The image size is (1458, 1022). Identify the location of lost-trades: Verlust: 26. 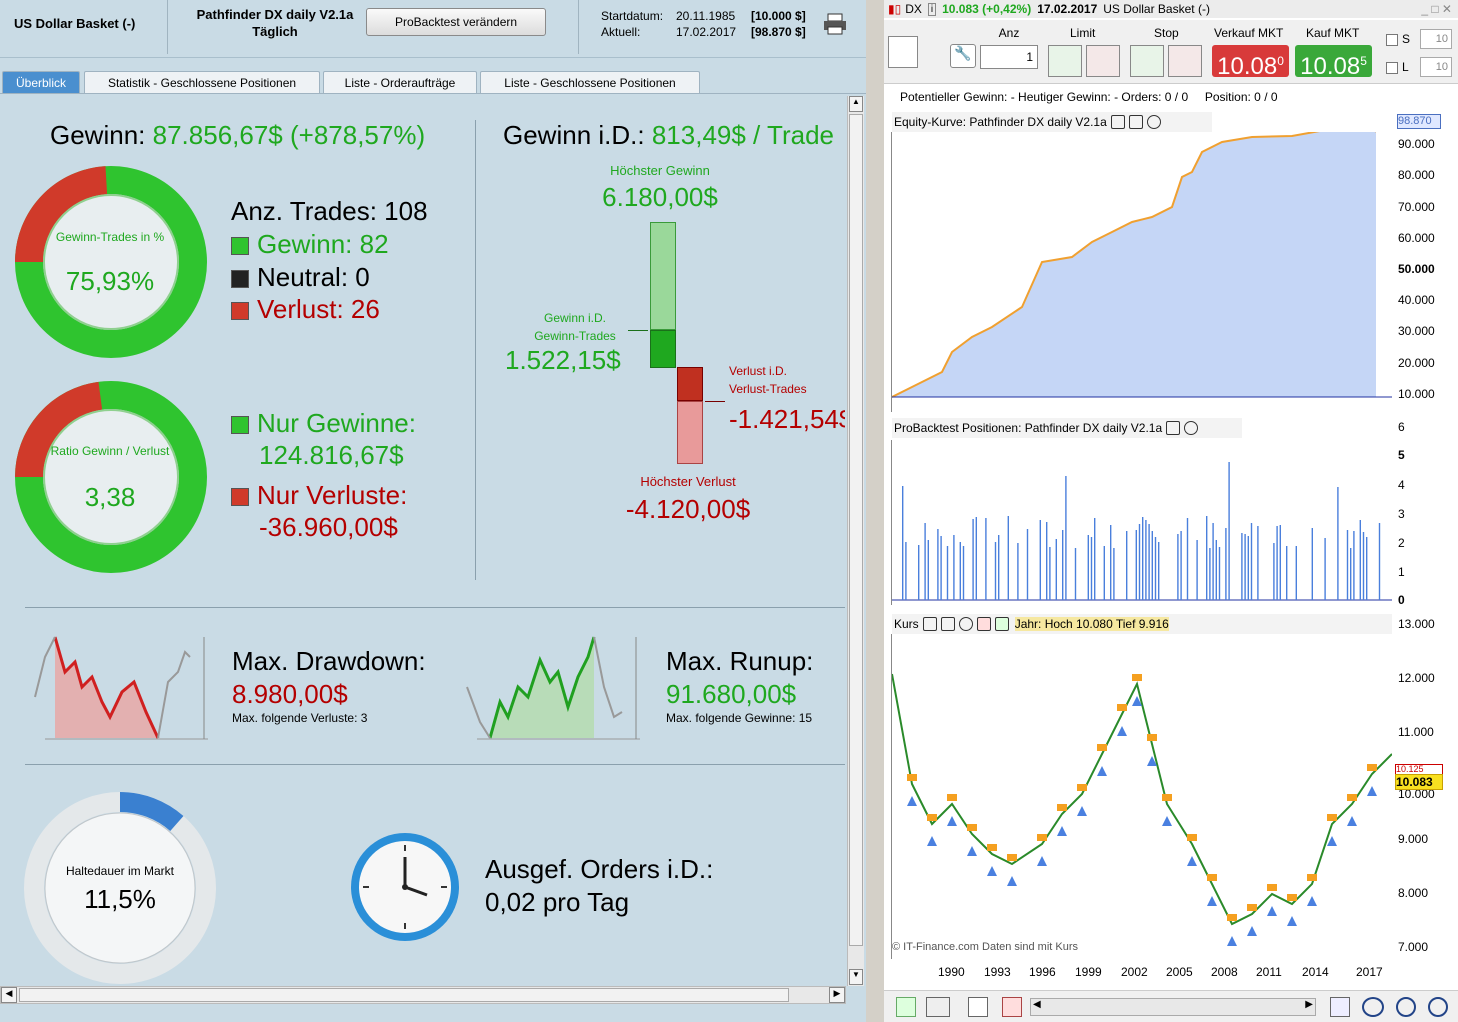
(305, 309).